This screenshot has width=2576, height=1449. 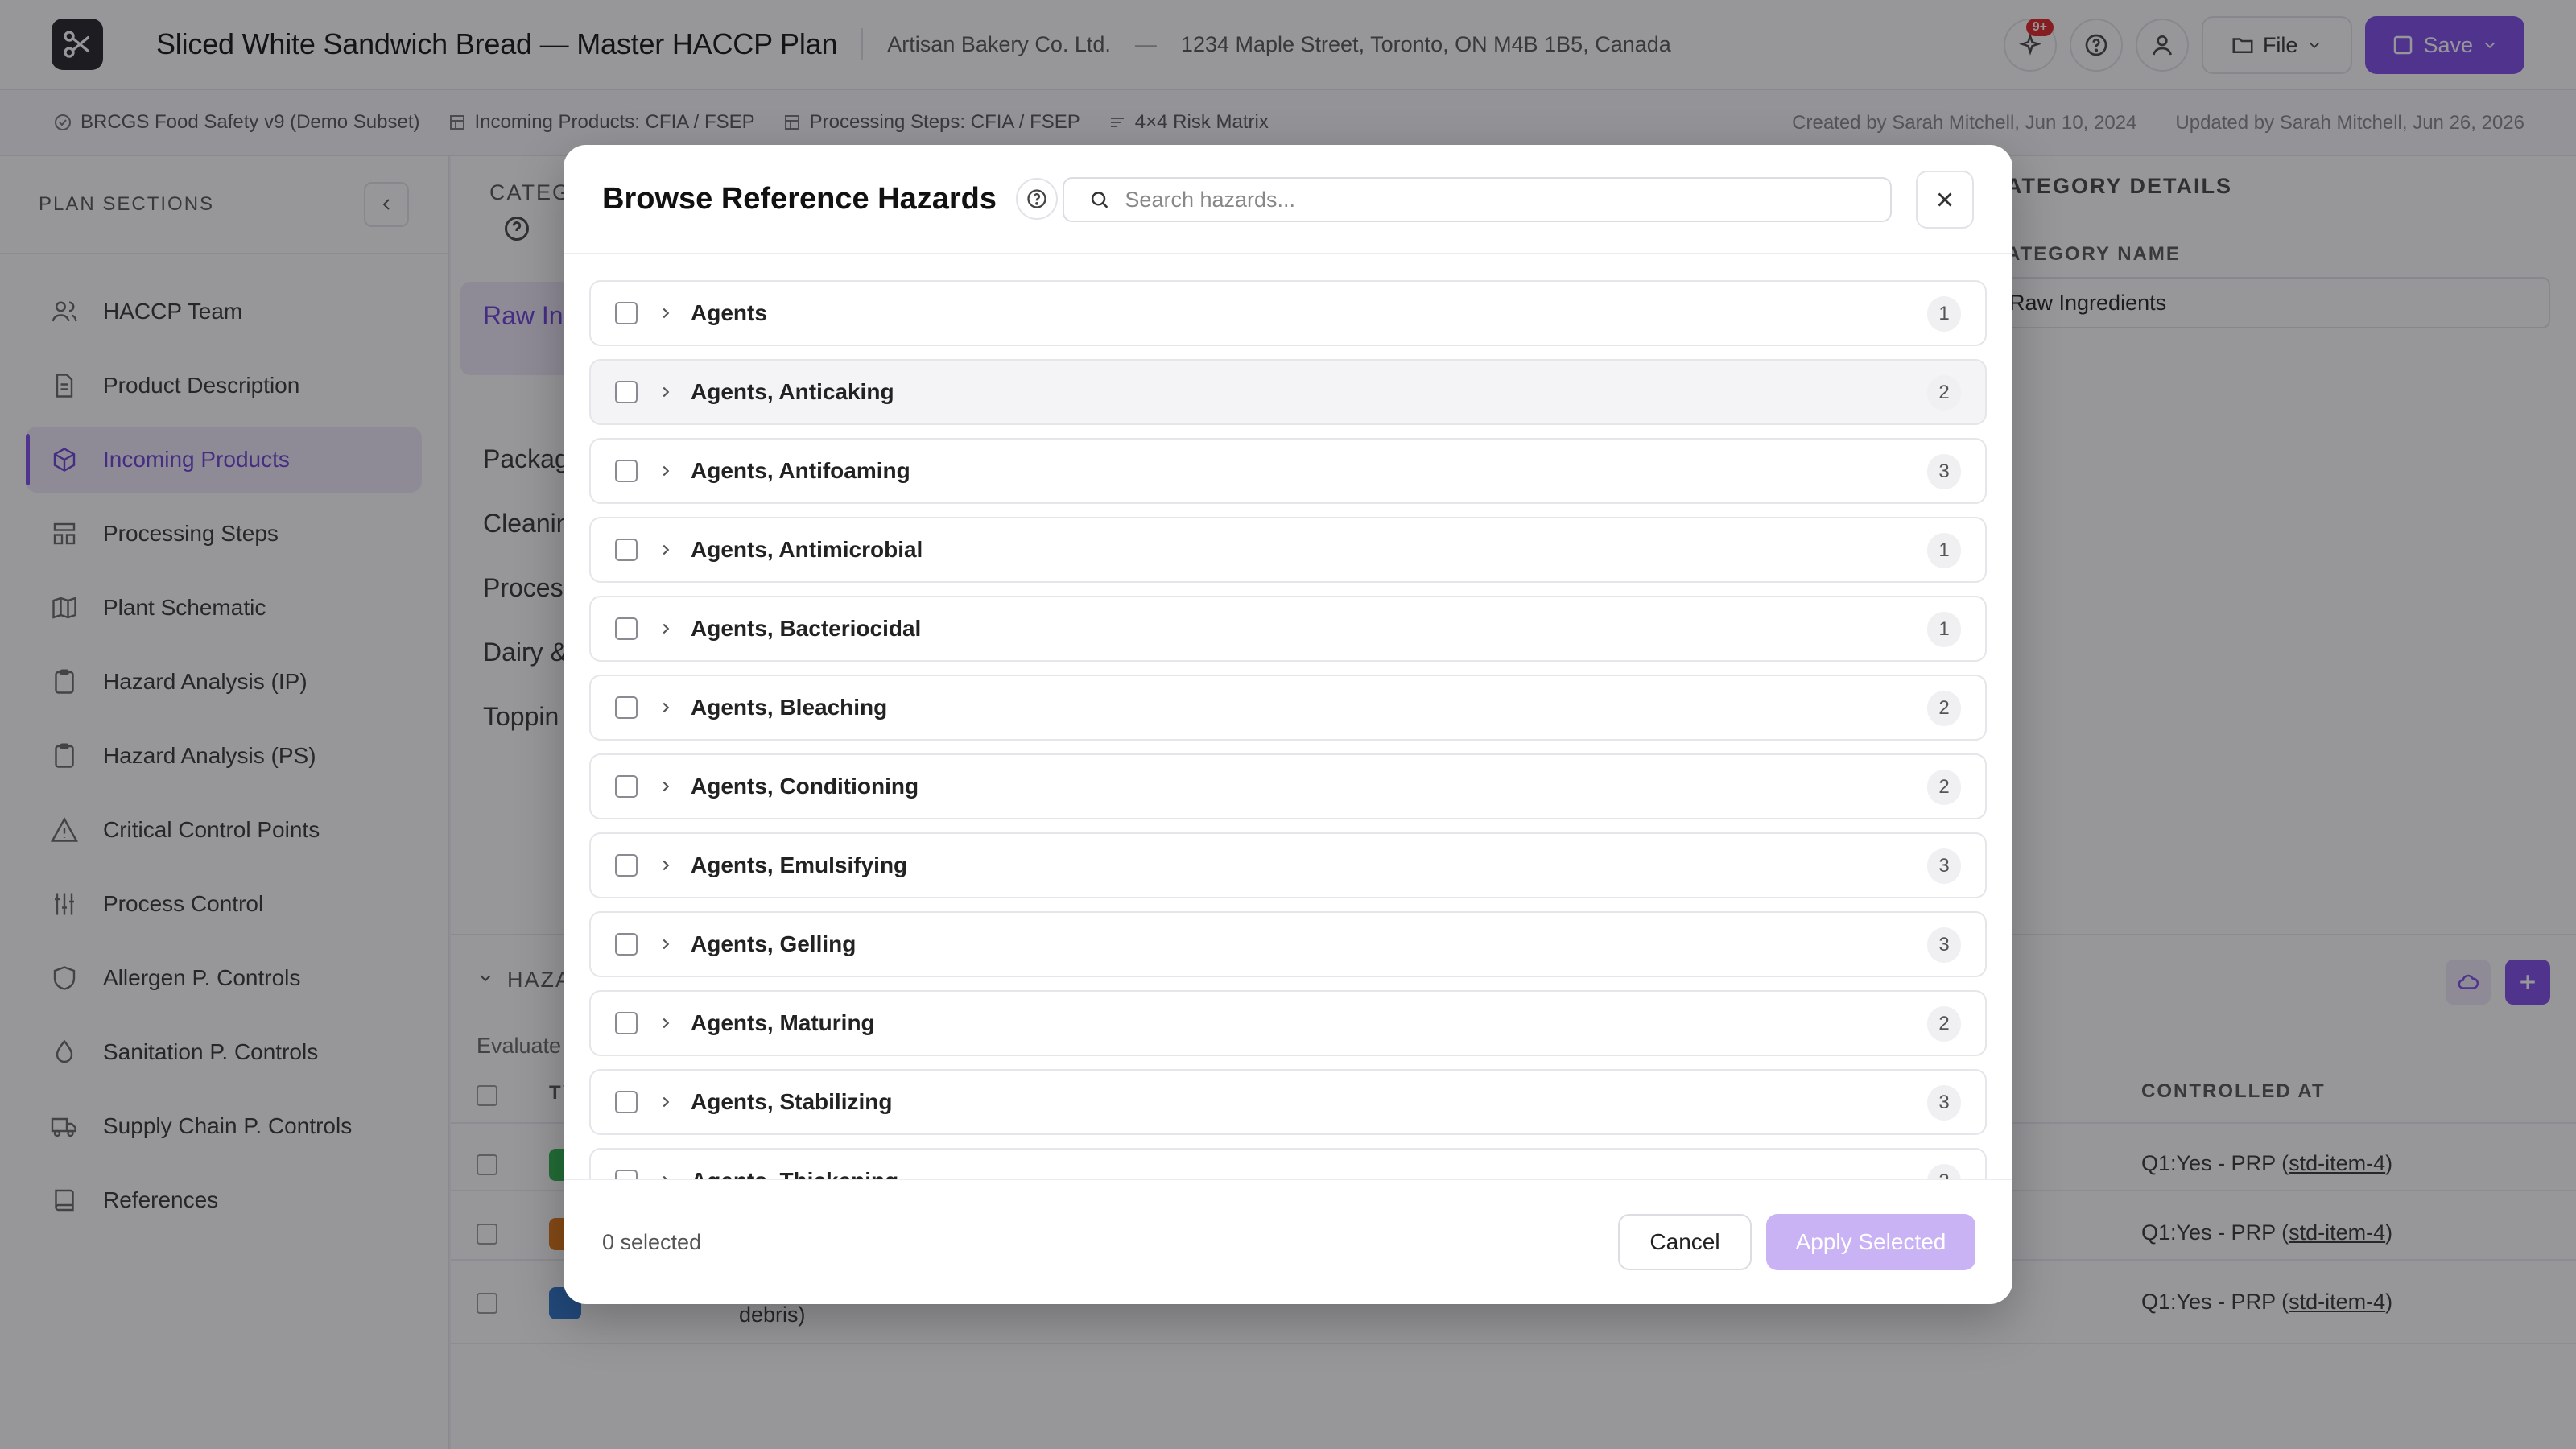 What do you see at coordinates (1288, 629) in the screenshot?
I see `hazard-list-item: Agents, Bacteriocidal 1` at bounding box center [1288, 629].